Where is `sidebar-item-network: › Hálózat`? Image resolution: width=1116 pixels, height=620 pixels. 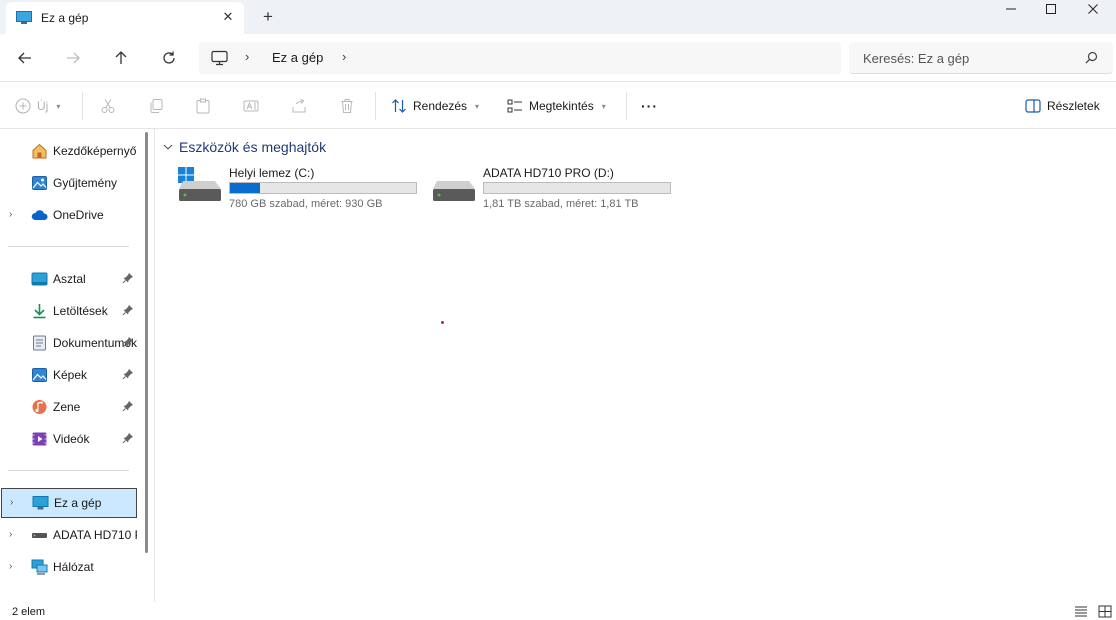 sidebar-item-network: › Hálózat is located at coordinates (71, 567).